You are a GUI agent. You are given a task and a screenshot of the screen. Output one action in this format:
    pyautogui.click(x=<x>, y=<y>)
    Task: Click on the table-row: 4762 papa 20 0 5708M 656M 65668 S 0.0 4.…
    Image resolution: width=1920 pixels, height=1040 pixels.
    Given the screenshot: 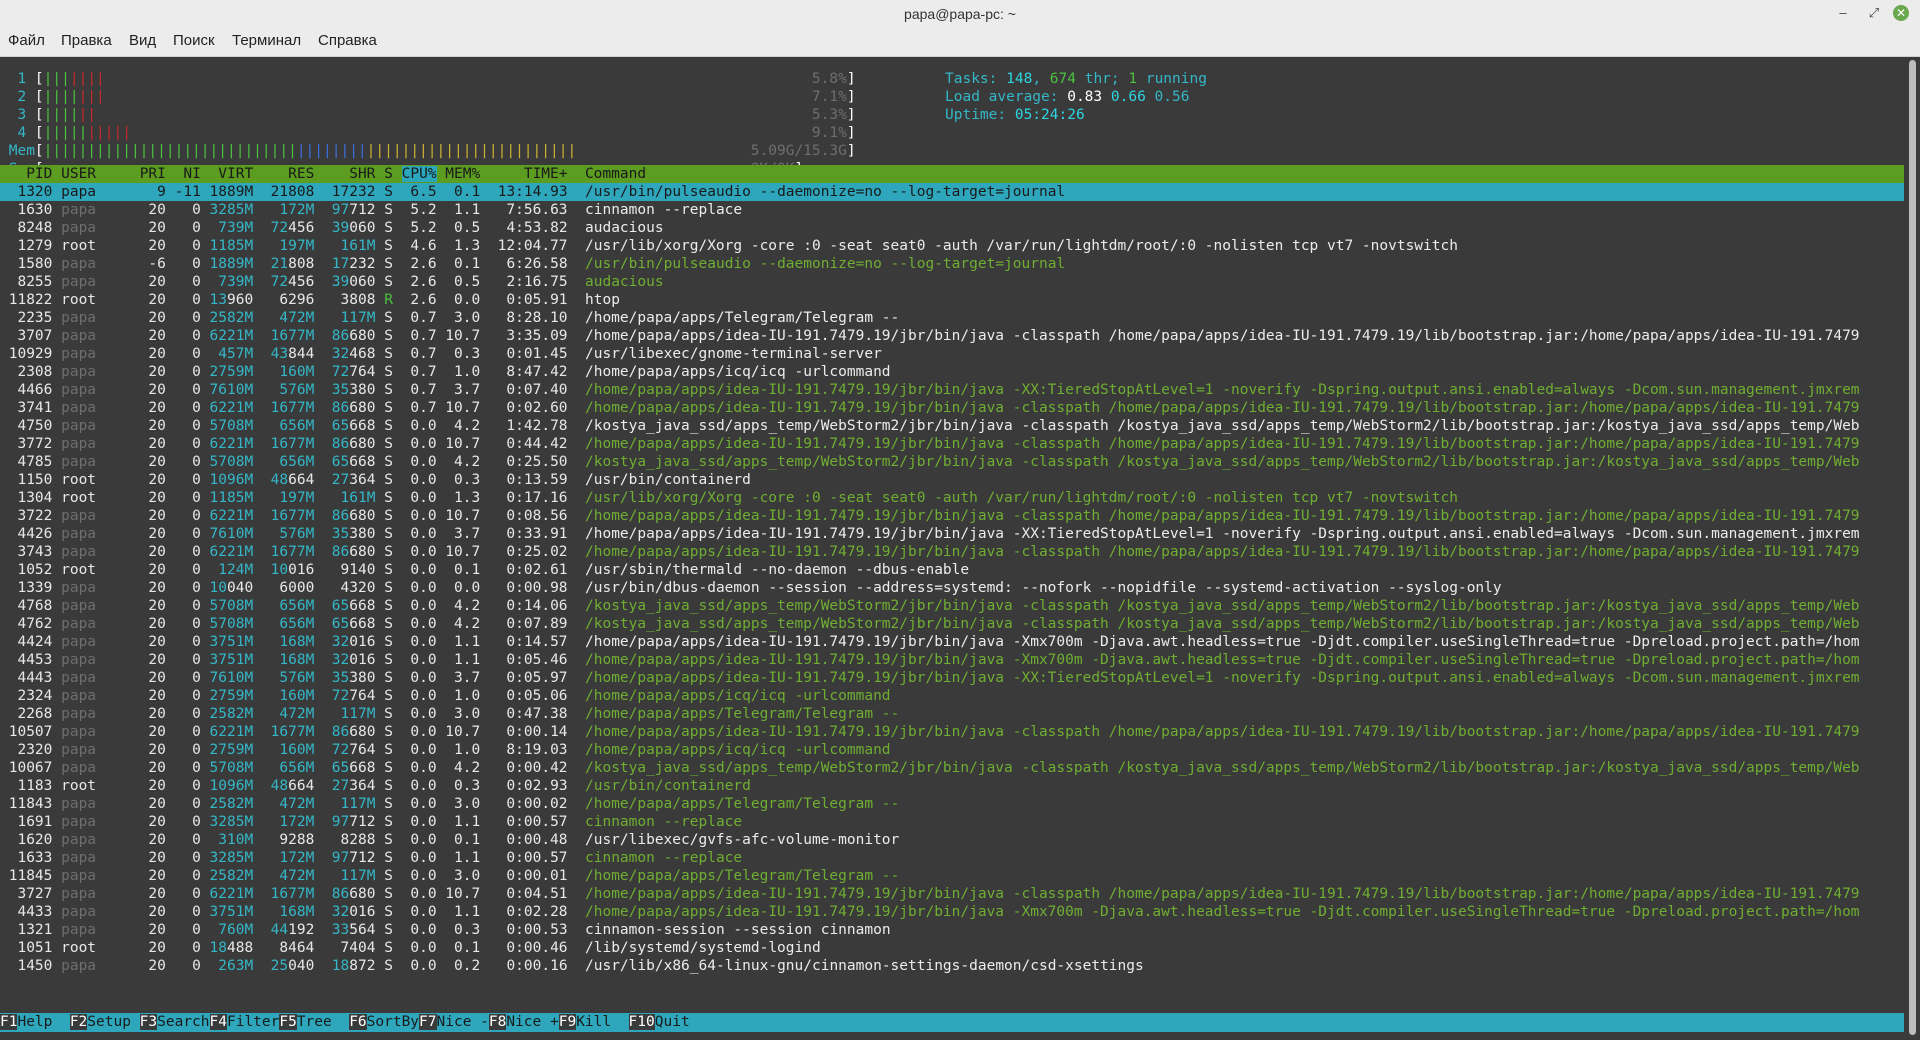 What is the action you would take?
    pyautogui.click(x=952, y=624)
    